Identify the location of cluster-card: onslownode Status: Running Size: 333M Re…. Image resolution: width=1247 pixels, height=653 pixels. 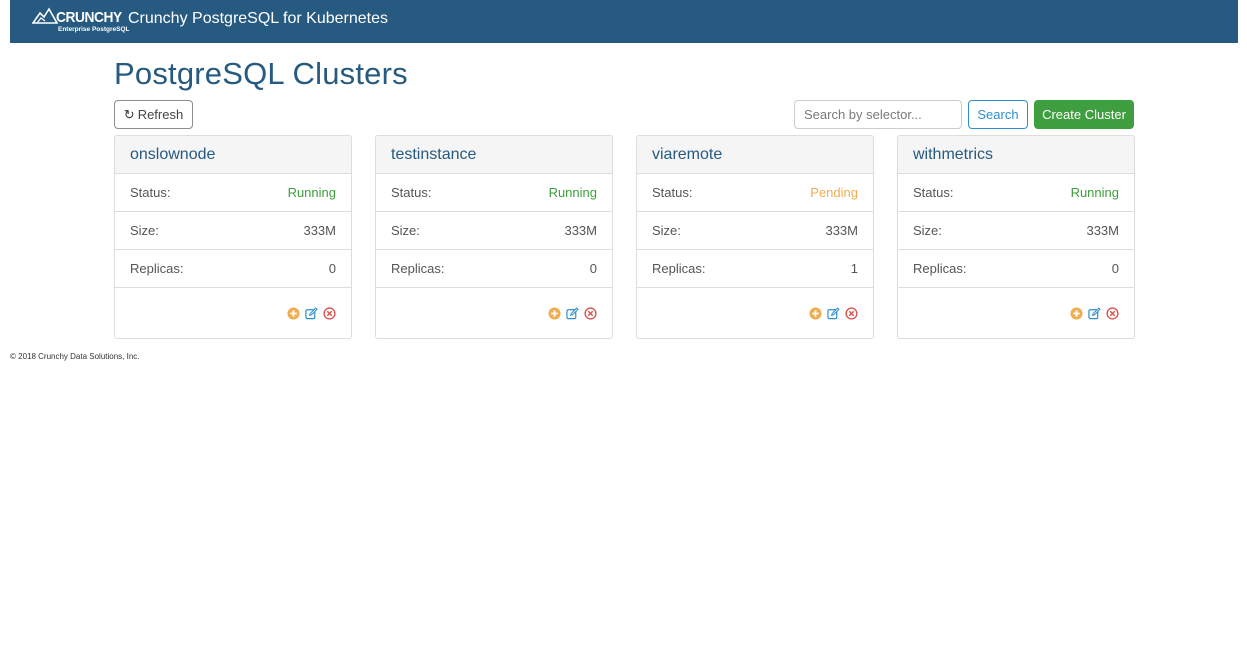
(233, 237).